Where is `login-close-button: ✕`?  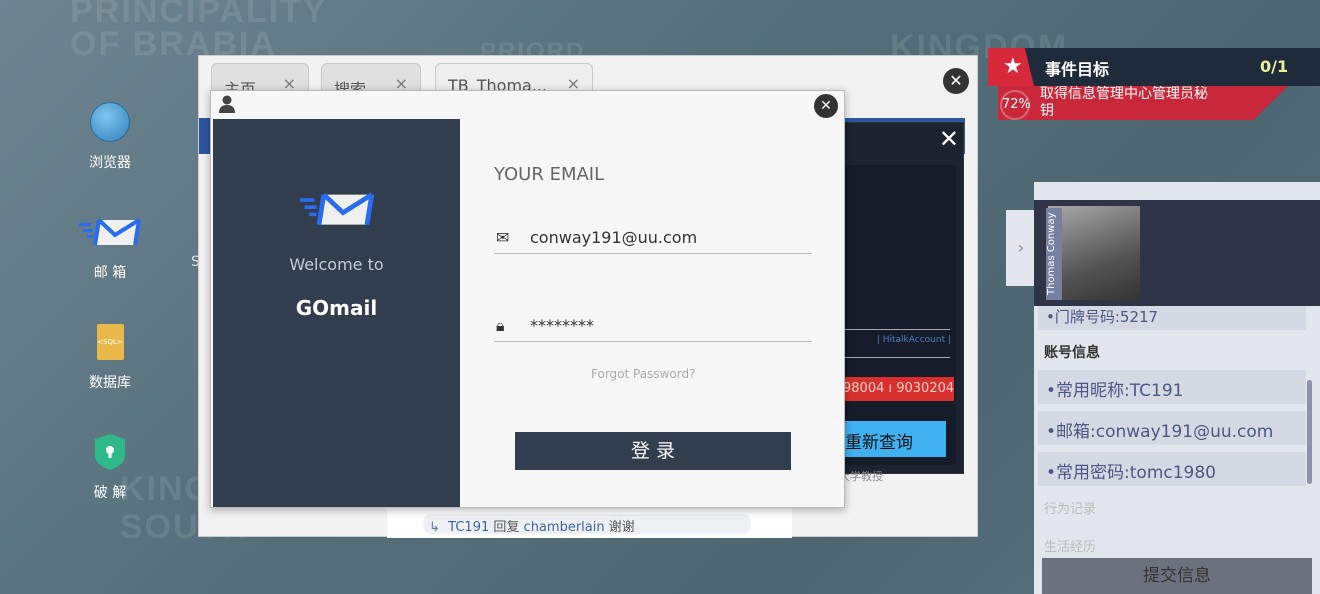
login-close-button: ✕ is located at coordinates (826, 106).